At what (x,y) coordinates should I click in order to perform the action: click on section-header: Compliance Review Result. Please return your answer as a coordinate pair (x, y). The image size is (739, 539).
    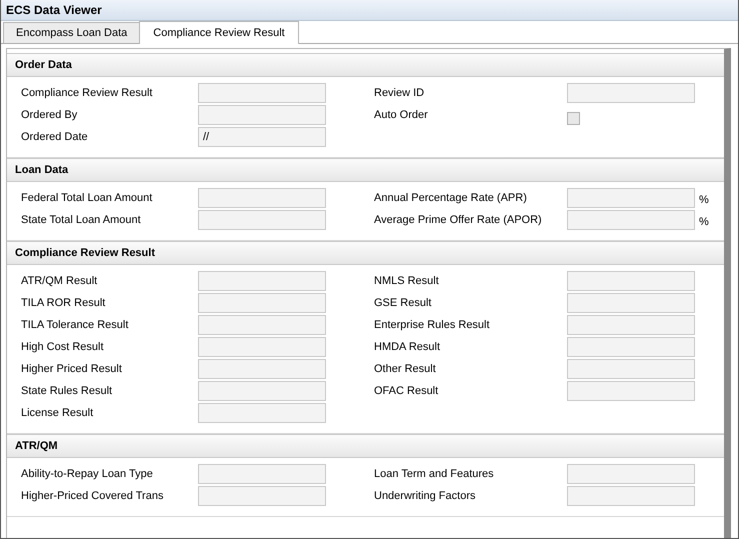
    Looking at the image, I should click on (365, 253).